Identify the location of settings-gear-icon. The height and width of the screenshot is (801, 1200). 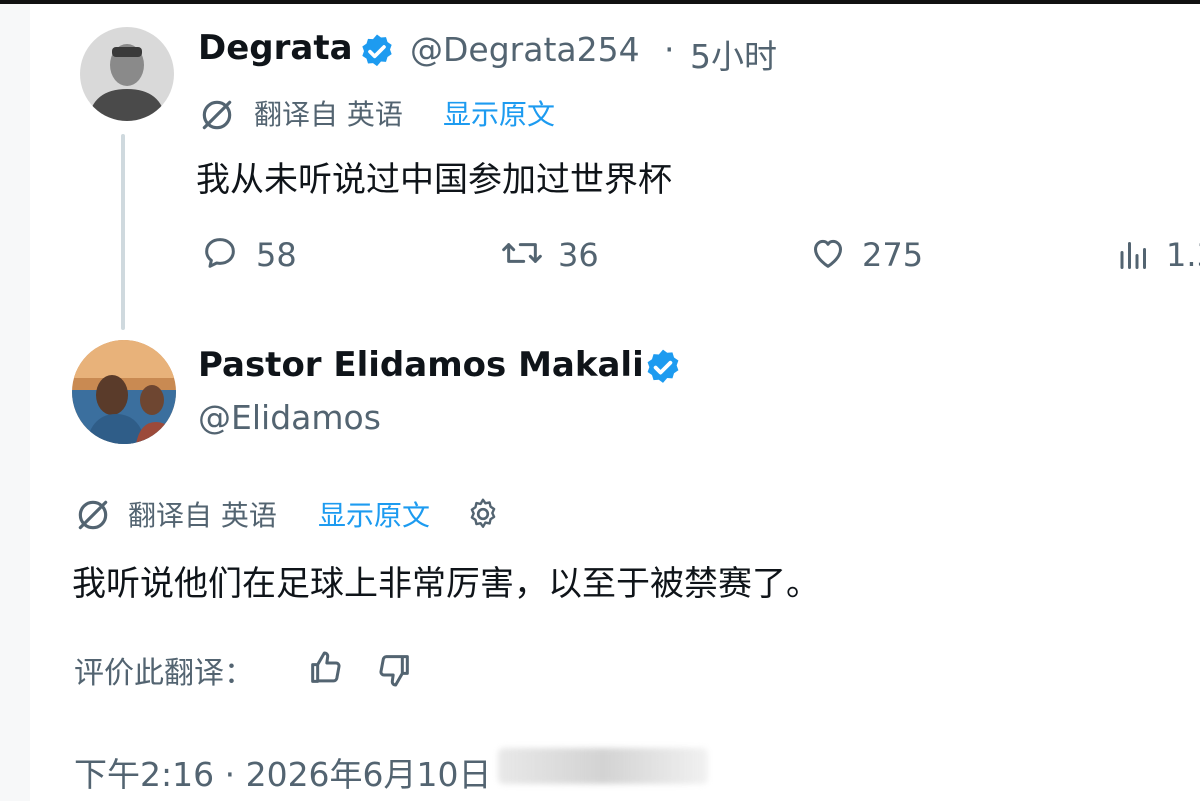
(483, 514).